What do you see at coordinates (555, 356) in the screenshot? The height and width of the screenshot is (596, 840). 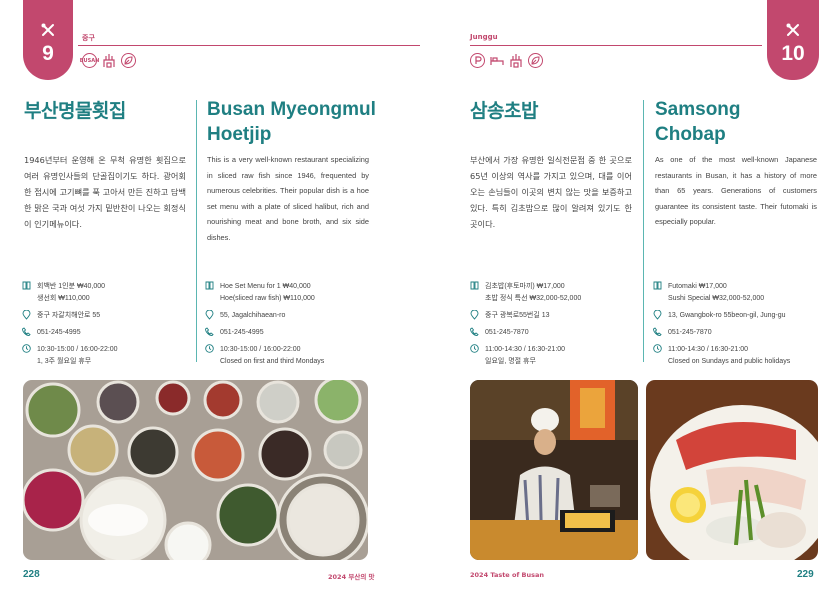 I see `hours-row: 11:00-14:30 / 16:30-21:00 일요일, 명절 휴무` at bounding box center [555, 356].